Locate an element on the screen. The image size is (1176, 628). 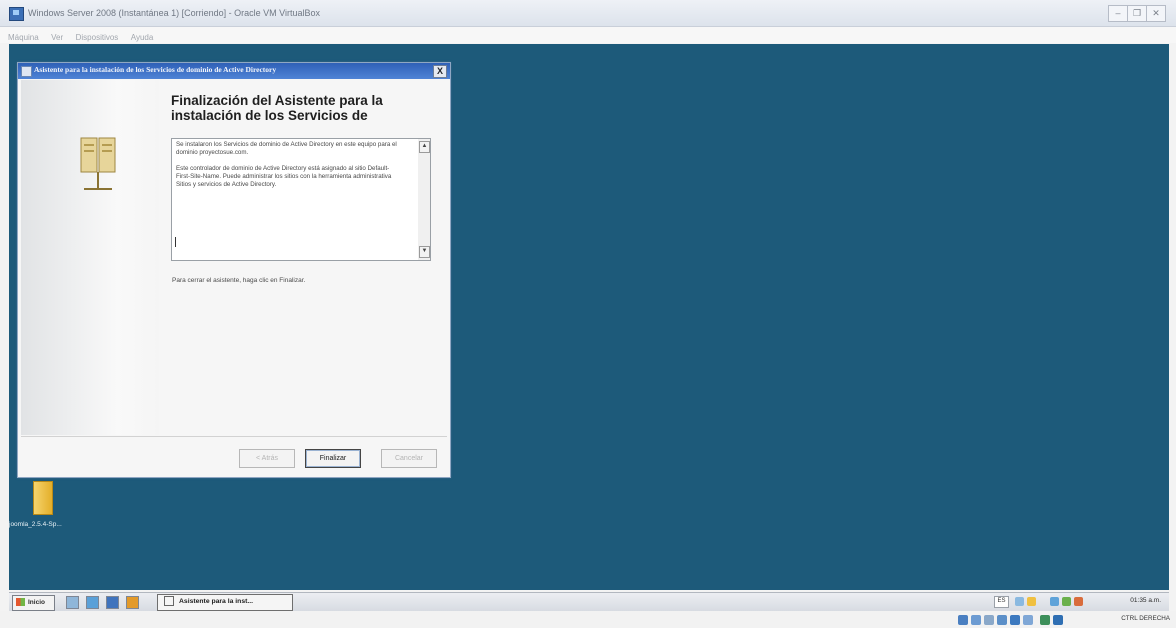
mouse-integration-icon is located at coordinates (1045, 620).